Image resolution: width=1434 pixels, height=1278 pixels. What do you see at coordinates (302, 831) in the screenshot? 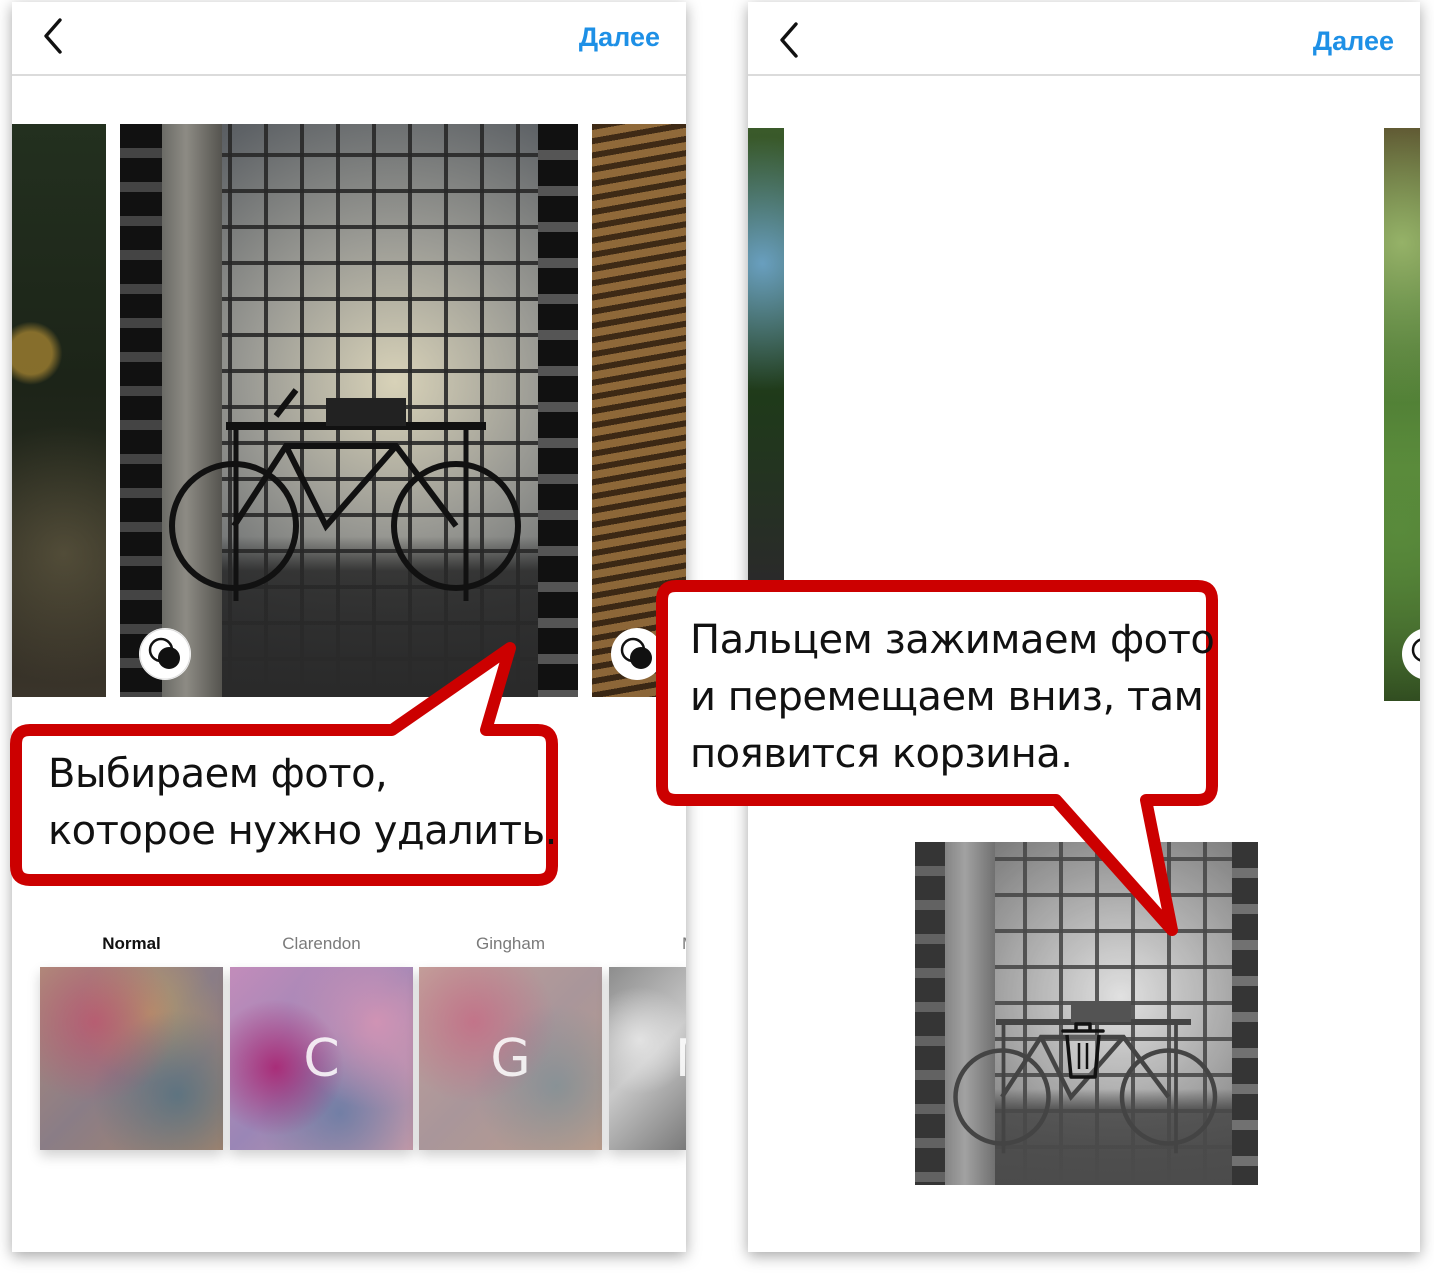
I see `callout-line: которое нужно удалить.` at bounding box center [302, 831].